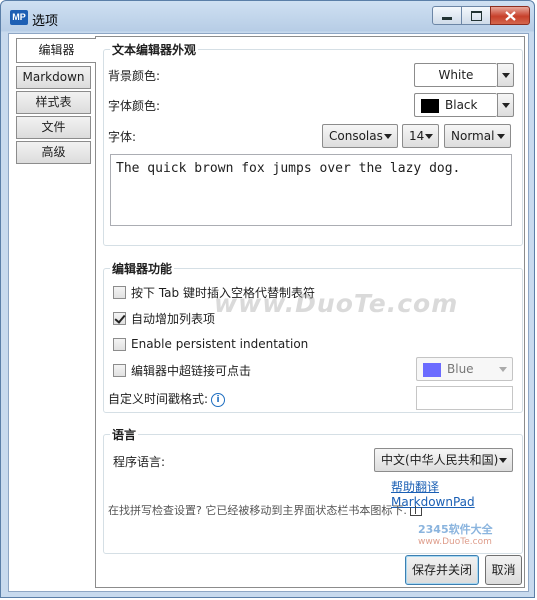 The height and width of the screenshot is (600, 537). Describe the element at coordinates (124, 434) in the screenshot. I see `language-group-title: 语言` at that location.